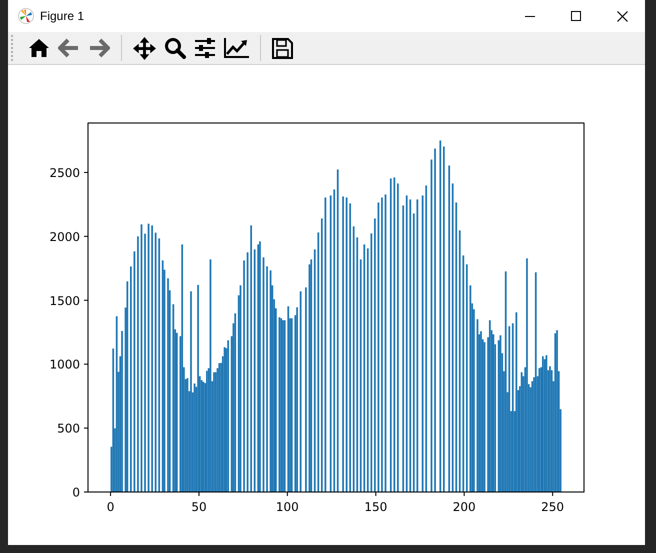 This screenshot has width=656, height=553. What do you see at coordinates (64, 173) in the screenshot?
I see `y-tick-label: 2500` at bounding box center [64, 173].